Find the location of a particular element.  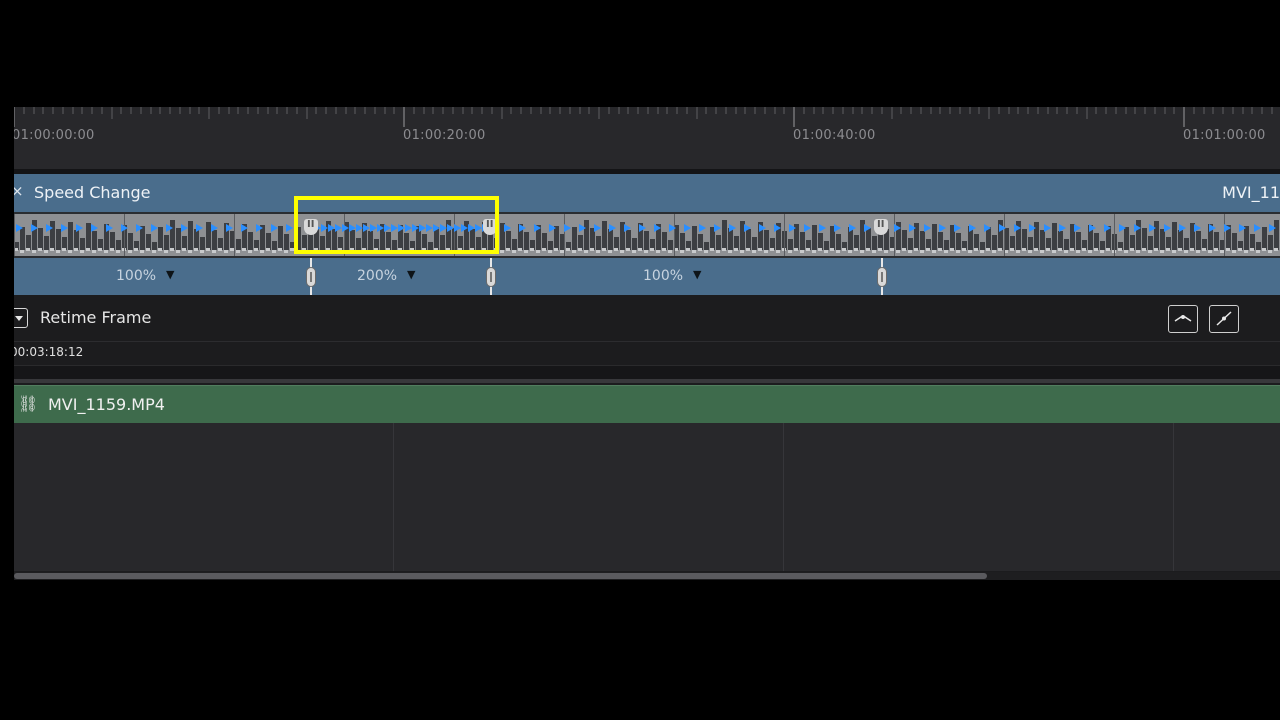

clip-name: MVI_11 is located at coordinates (1251, 192).